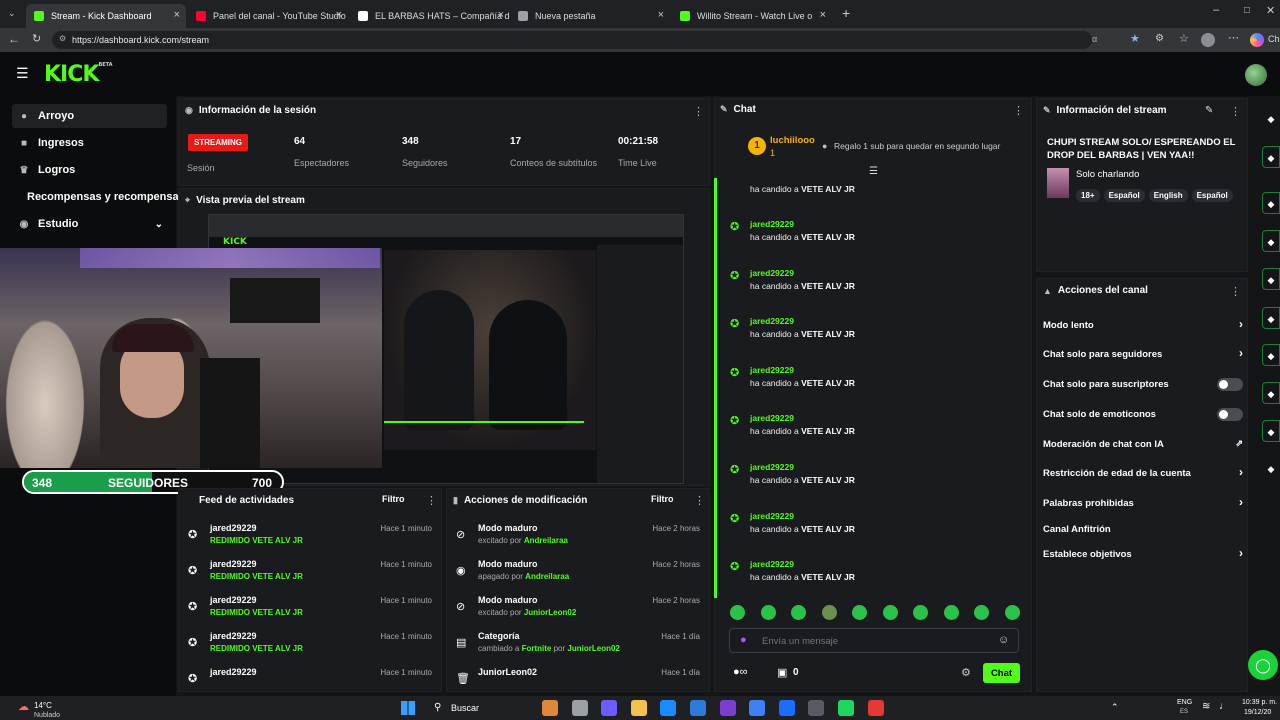  I want to click on tray-chevron-icon: ⌃, so click(1115, 707).